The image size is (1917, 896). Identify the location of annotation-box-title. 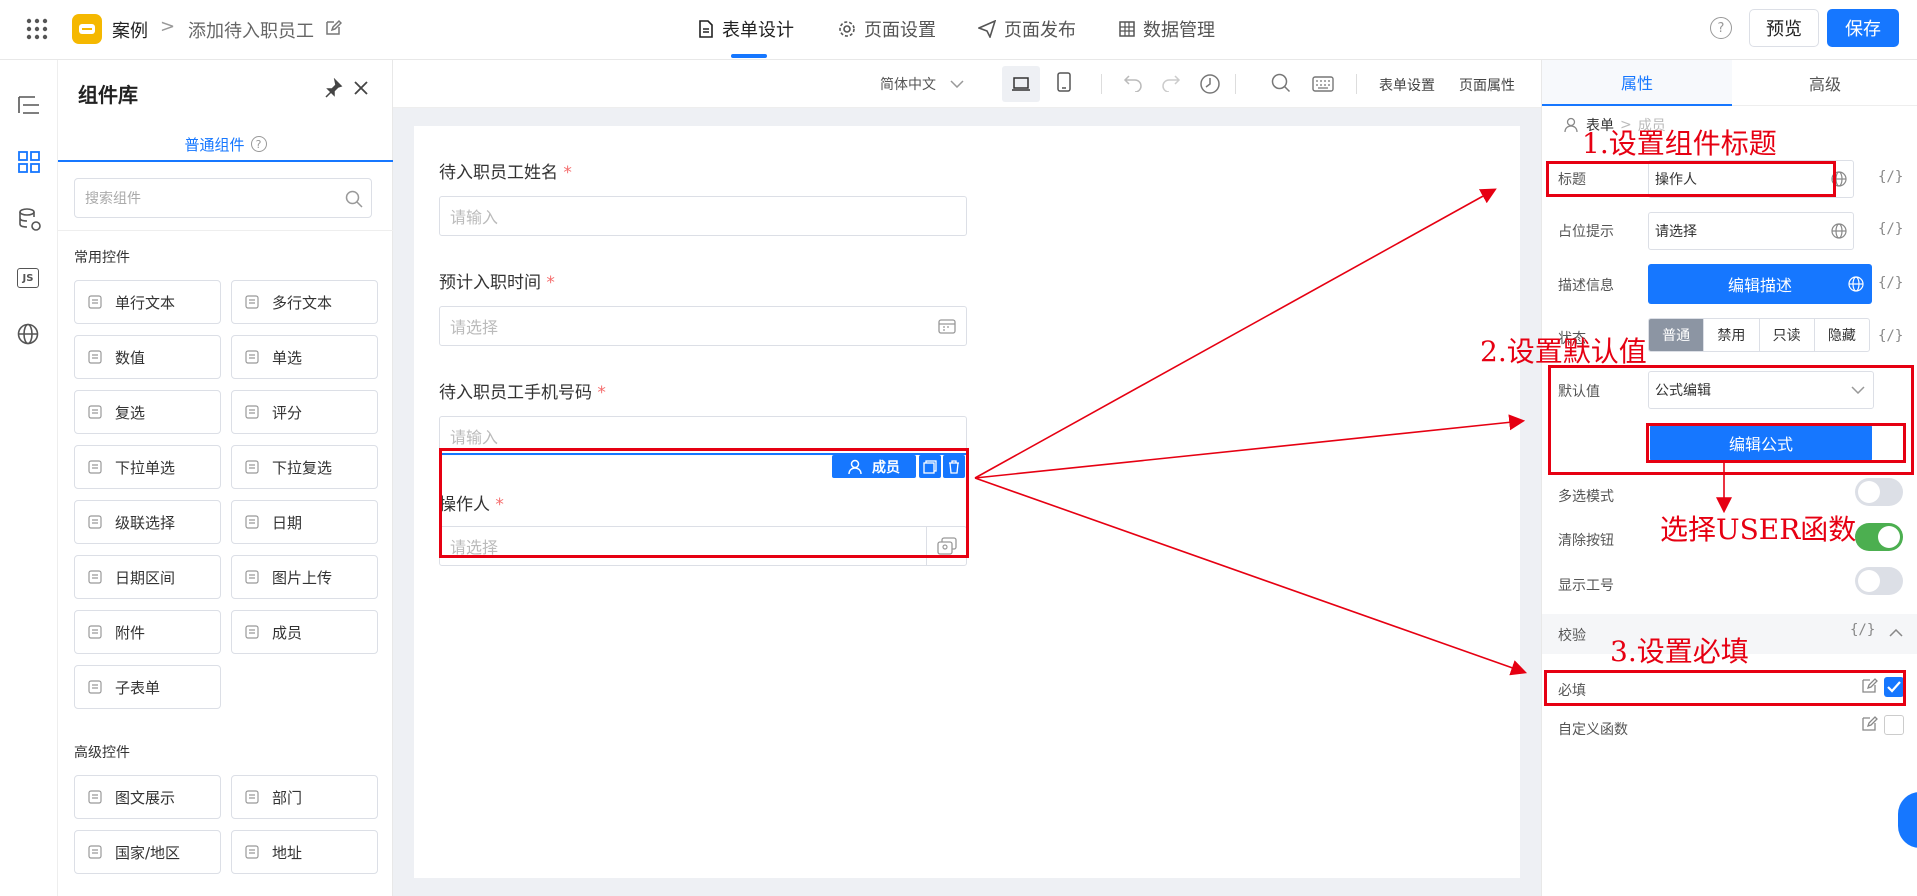
(1691, 179).